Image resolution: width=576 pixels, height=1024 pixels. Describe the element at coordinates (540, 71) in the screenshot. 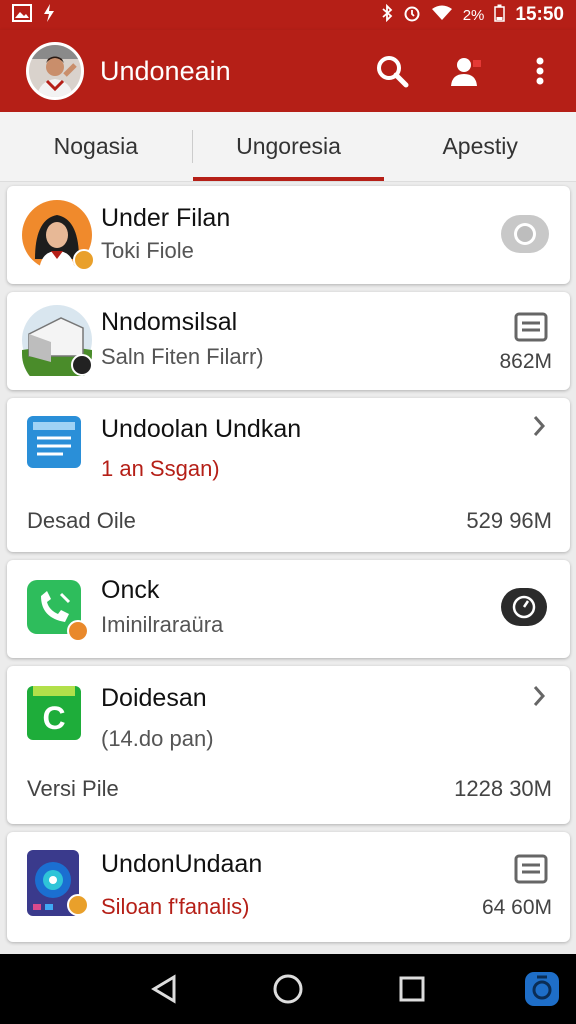

I see `more-vert-icon` at that location.